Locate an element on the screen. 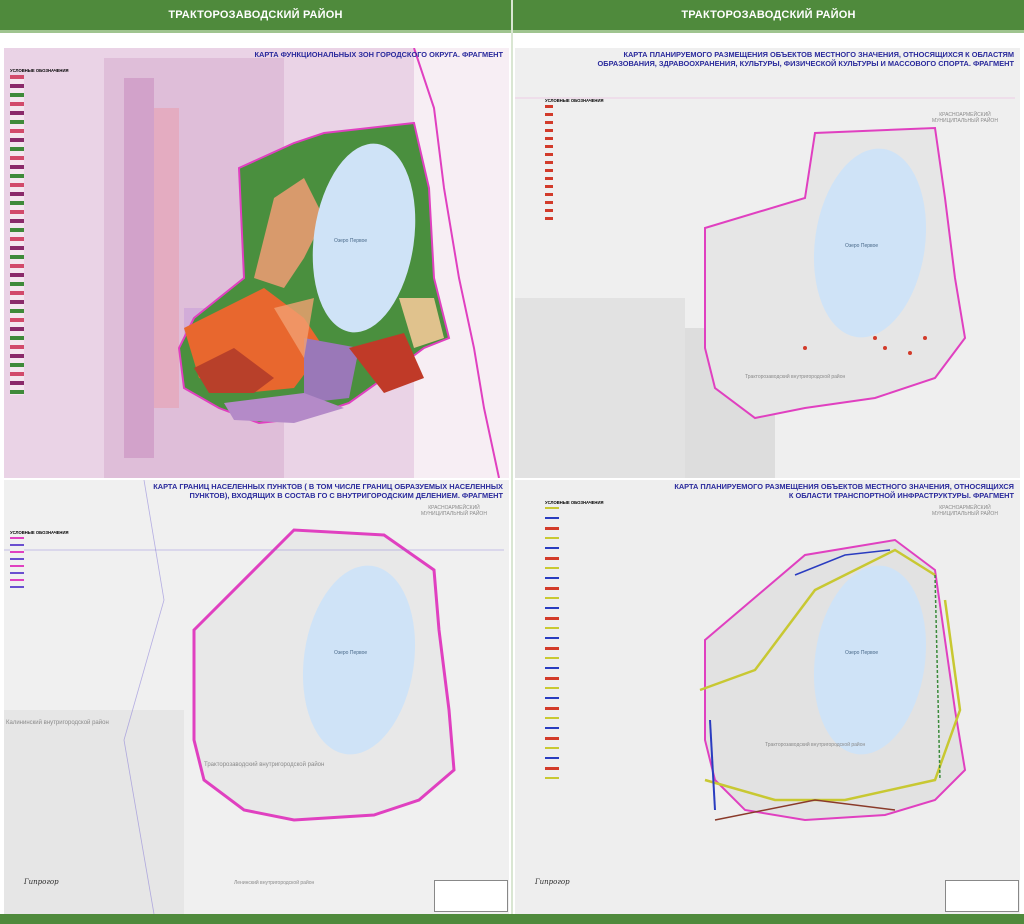 Image resolution: width=1024 pixels, height=924 pixels. social-objects-legend-title: УСЛОВНЫЕ ОБОЗНАЧЕНИЯ is located at coordinates (574, 100).